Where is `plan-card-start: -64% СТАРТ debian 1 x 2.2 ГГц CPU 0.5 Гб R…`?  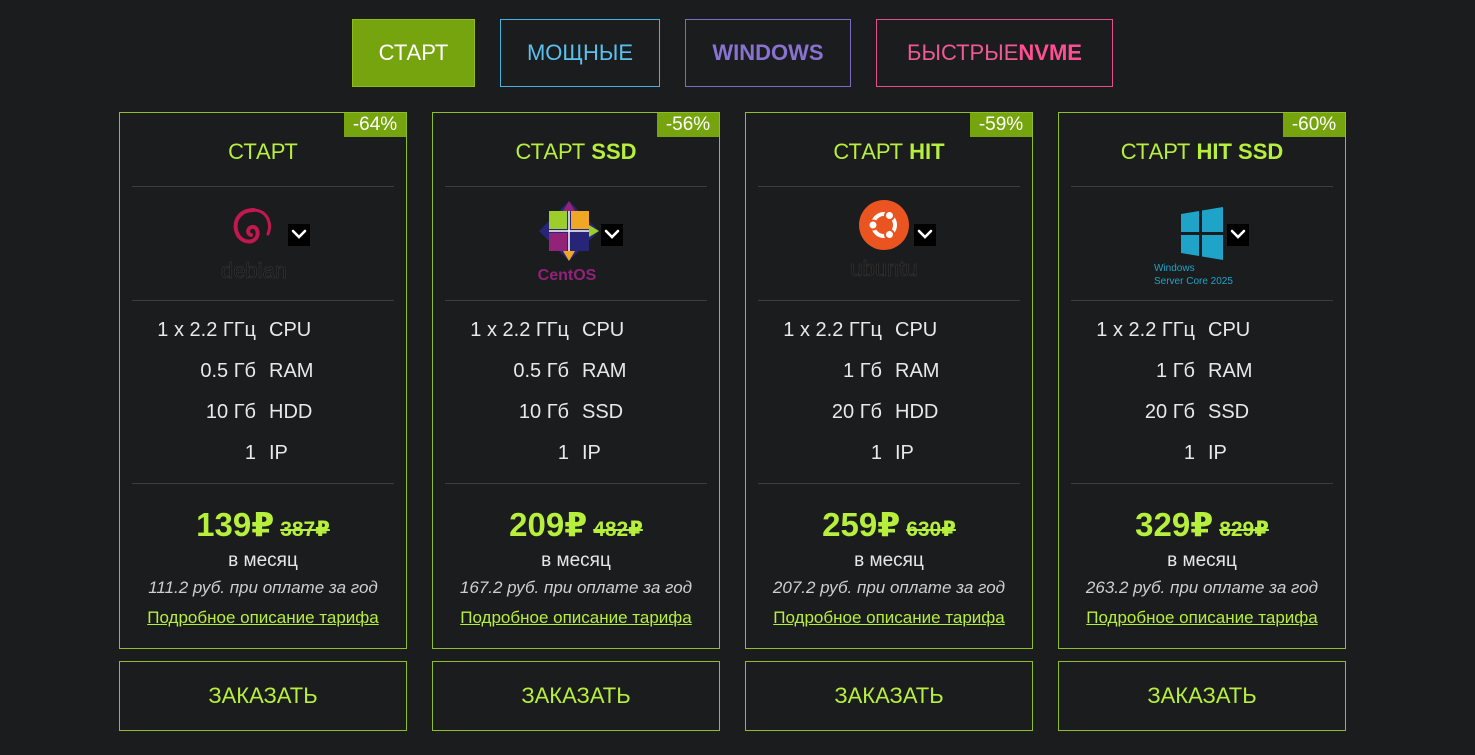
plan-card-start: -64% СТАРТ debian 1 x 2.2 ГГц CPU 0.5 Гб R… is located at coordinates (263, 380).